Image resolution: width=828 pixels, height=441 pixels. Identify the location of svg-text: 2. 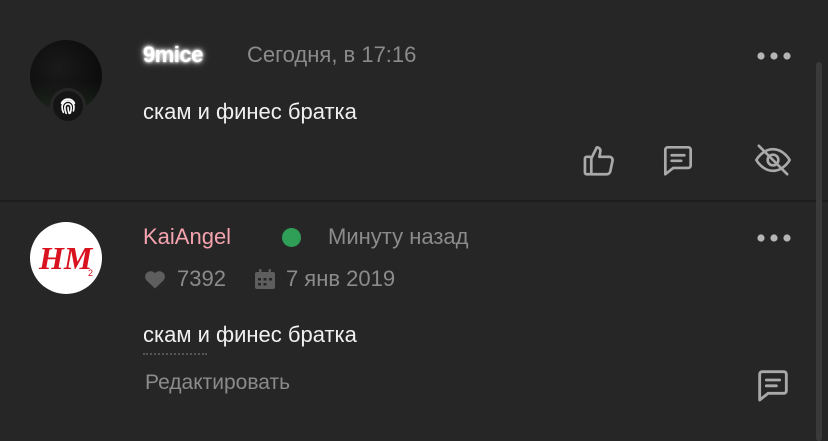
(90, 273).